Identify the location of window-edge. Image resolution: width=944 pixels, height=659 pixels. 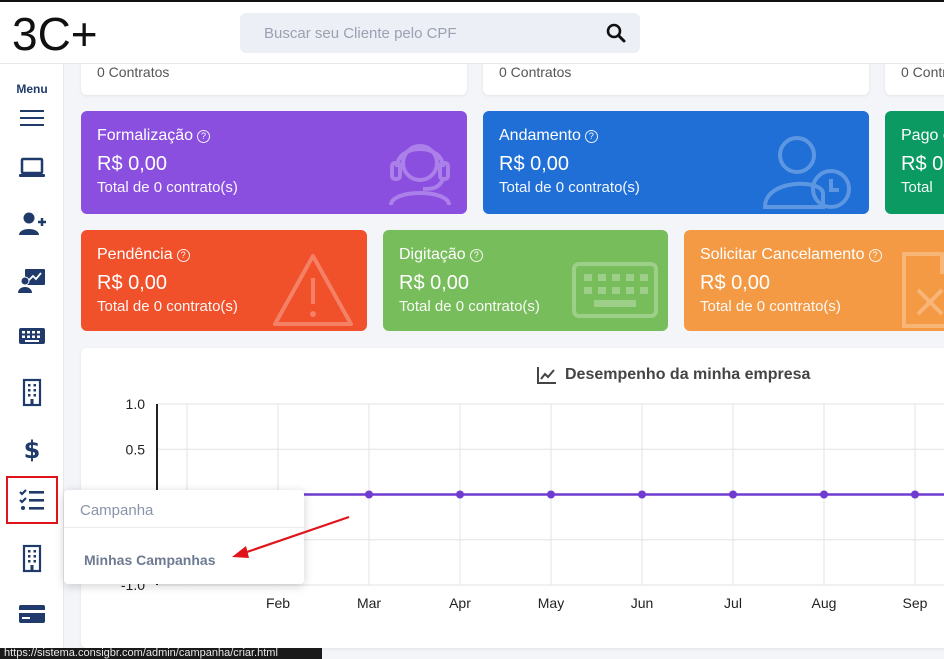
(472, 1).